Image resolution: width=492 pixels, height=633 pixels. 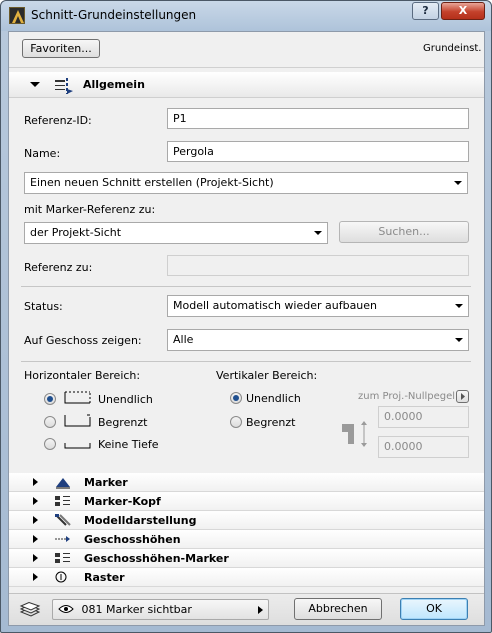 What do you see at coordinates (104, 577) in the screenshot?
I see `section-label: Raster` at bounding box center [104, 577].